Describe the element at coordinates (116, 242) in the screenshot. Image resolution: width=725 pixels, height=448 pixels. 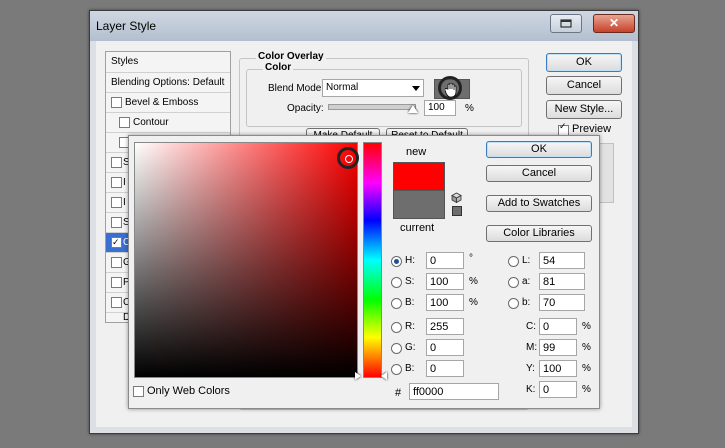
I see `color-overlay-checkbox` at that location.